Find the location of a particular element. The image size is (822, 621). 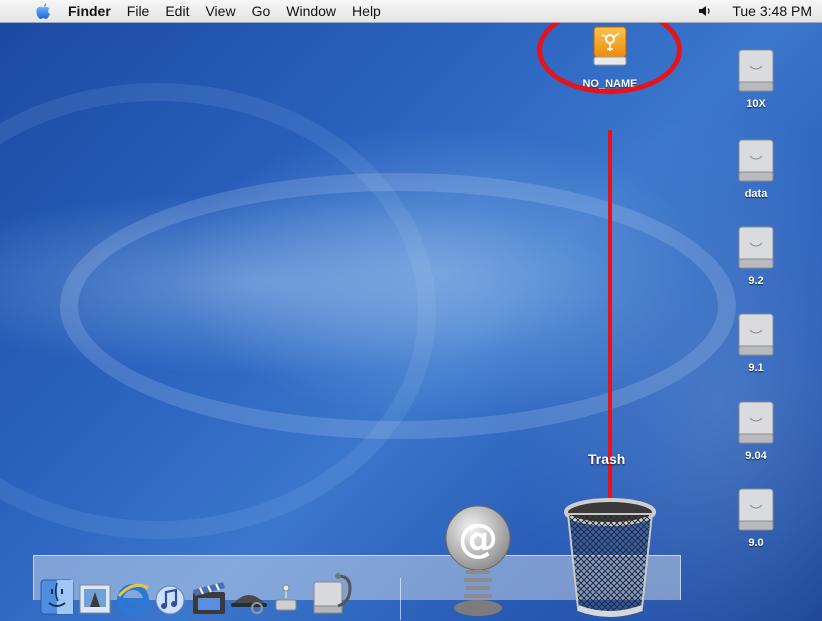

disk-10x: 10X is located at coordinates (756, 79).